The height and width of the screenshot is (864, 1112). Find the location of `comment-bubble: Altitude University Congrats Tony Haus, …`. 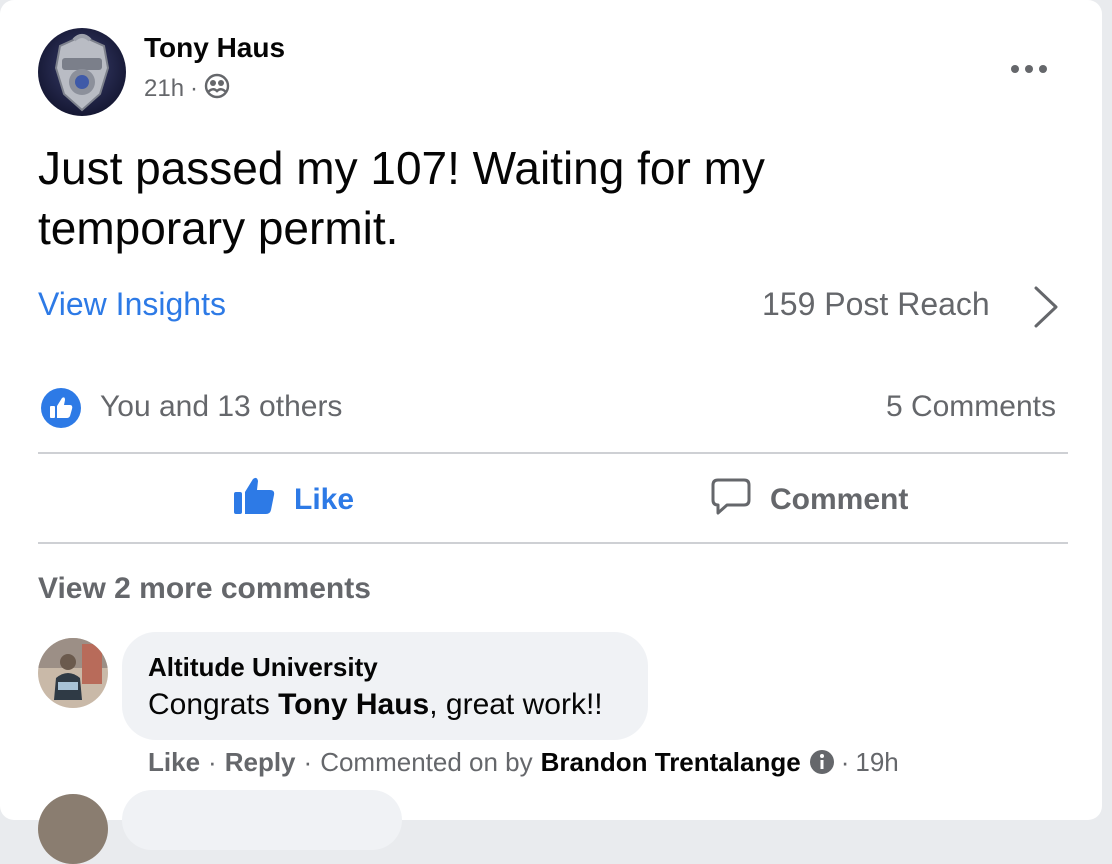

comment-bubble: Altitude University Congrats Tony Haus, … is located at coordinates (385, 686).